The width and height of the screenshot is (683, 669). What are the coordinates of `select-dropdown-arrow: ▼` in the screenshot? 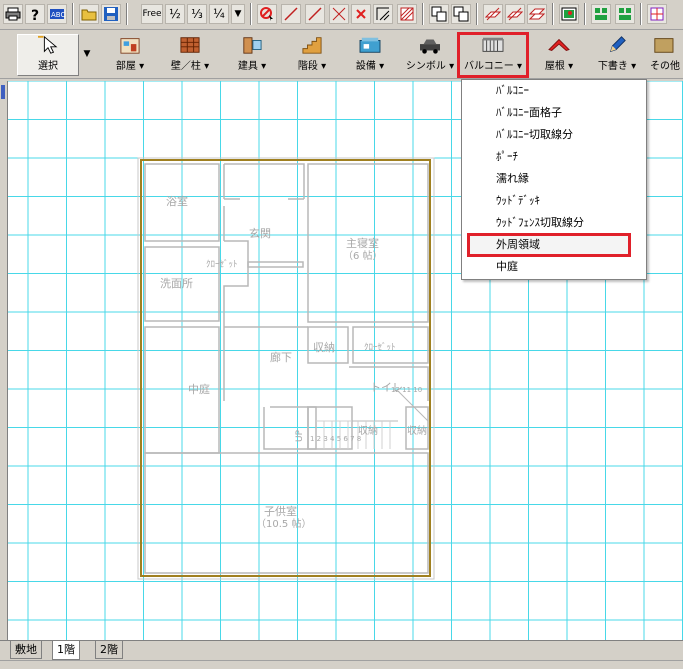 It's located at (87, 55).